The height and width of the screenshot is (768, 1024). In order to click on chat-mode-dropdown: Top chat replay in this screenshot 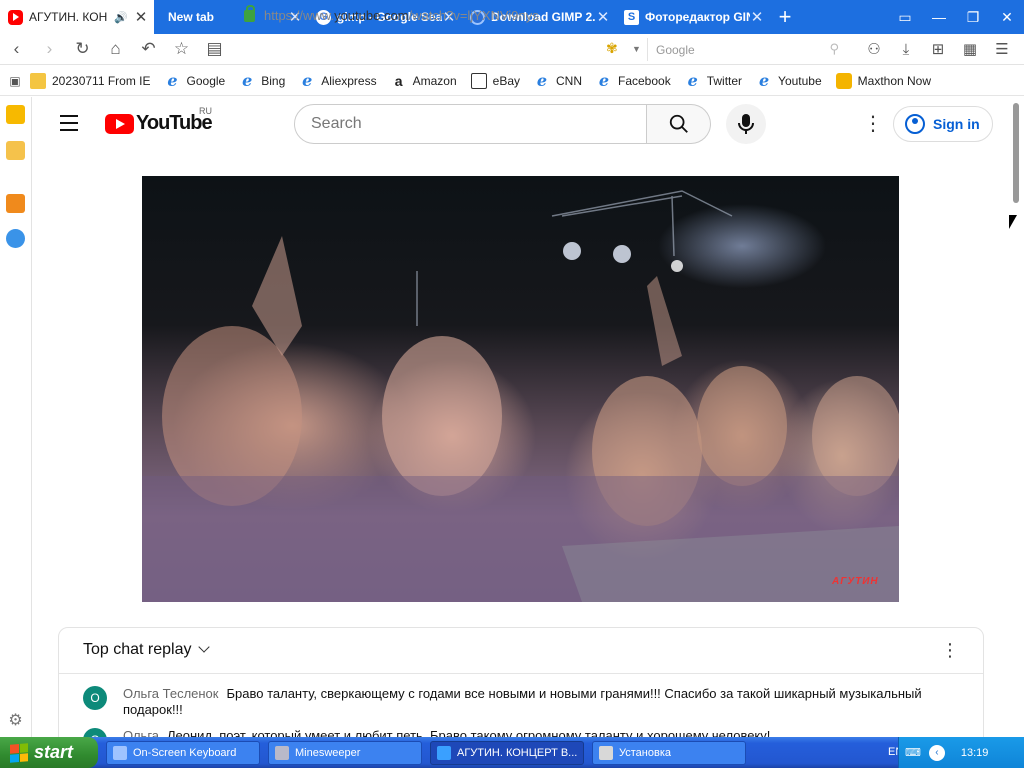, I will do `click(146, 650)`.